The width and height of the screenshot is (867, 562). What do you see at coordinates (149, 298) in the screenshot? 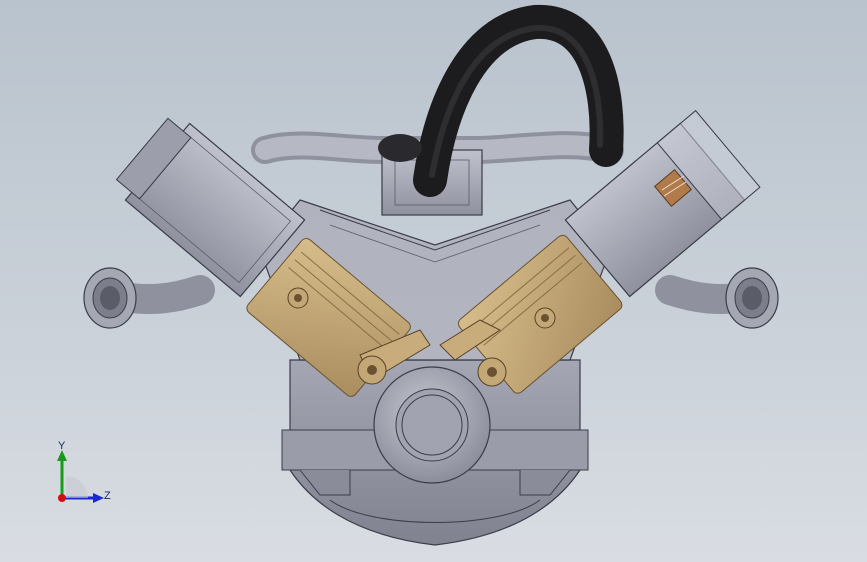
I see `left-exhaust-pipe` at bounding box center [149, 298].